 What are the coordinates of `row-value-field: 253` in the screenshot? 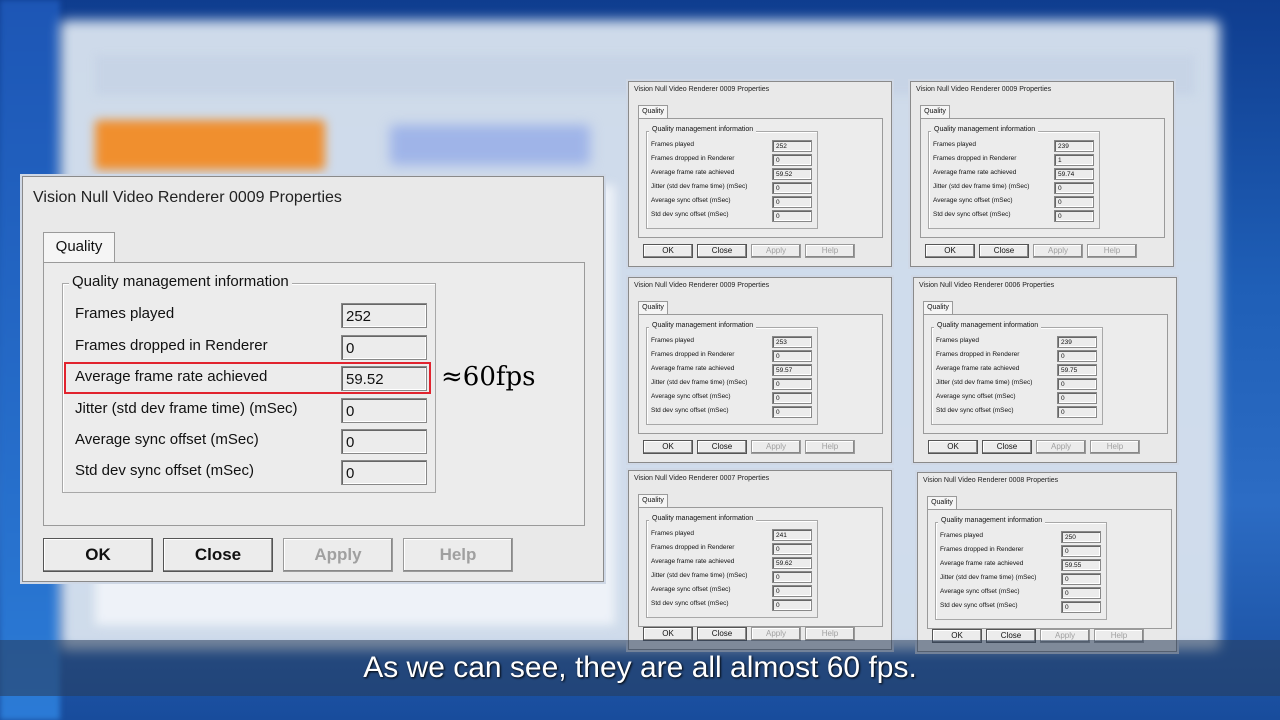 It's located at (792, 342).